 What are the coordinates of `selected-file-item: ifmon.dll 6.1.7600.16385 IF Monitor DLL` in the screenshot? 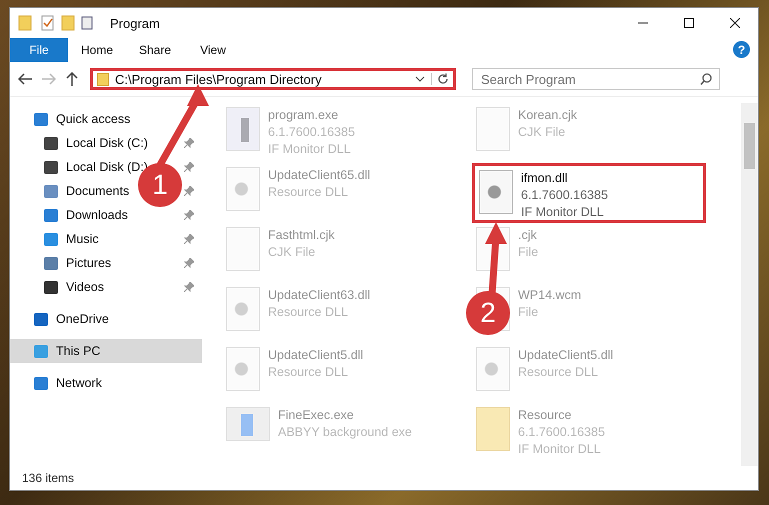 It's located at (589, 193).